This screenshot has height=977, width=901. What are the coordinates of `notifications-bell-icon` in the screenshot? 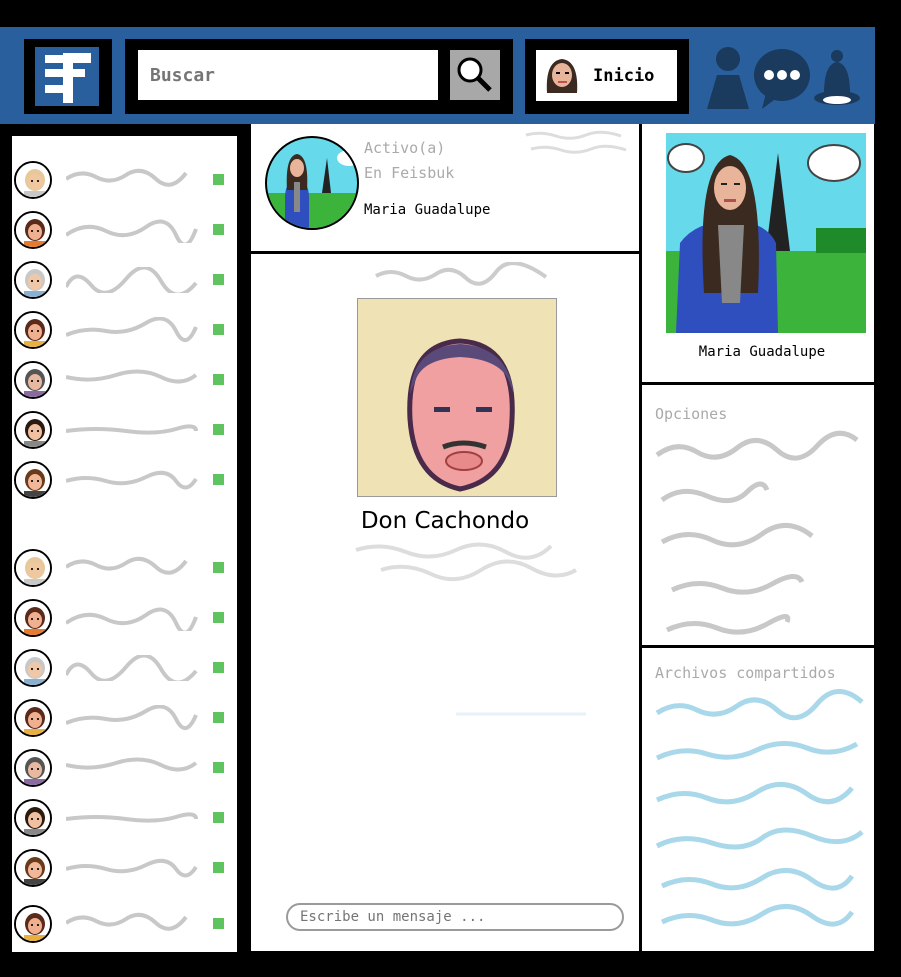 It's located at (837, 81).